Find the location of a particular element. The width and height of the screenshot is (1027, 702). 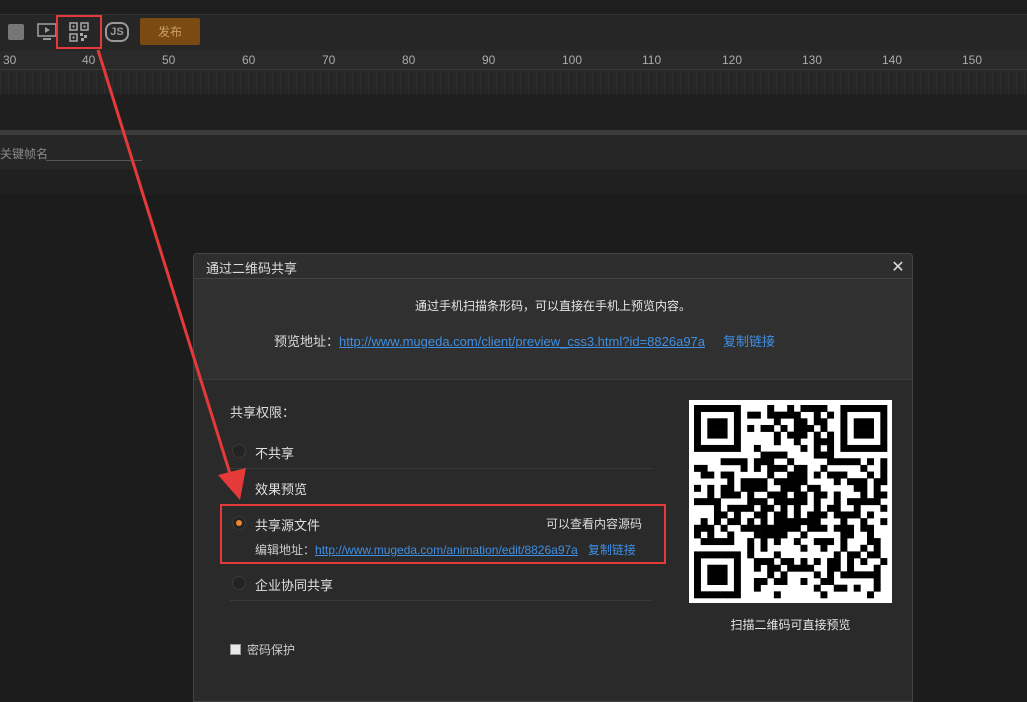

radio-no-share is located at coordinates (239, 451).